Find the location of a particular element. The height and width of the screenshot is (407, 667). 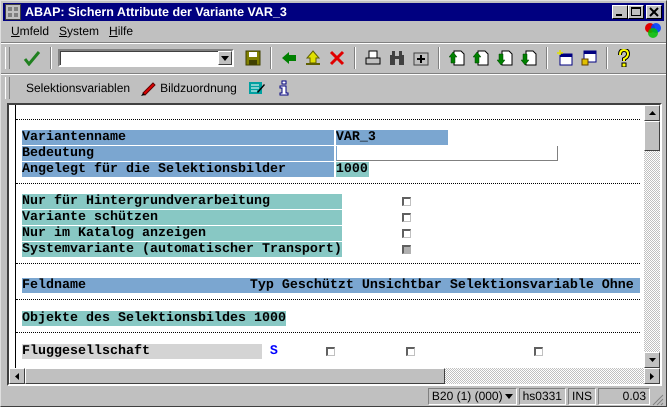

dropdown-button is located at coordinates (225, 58).